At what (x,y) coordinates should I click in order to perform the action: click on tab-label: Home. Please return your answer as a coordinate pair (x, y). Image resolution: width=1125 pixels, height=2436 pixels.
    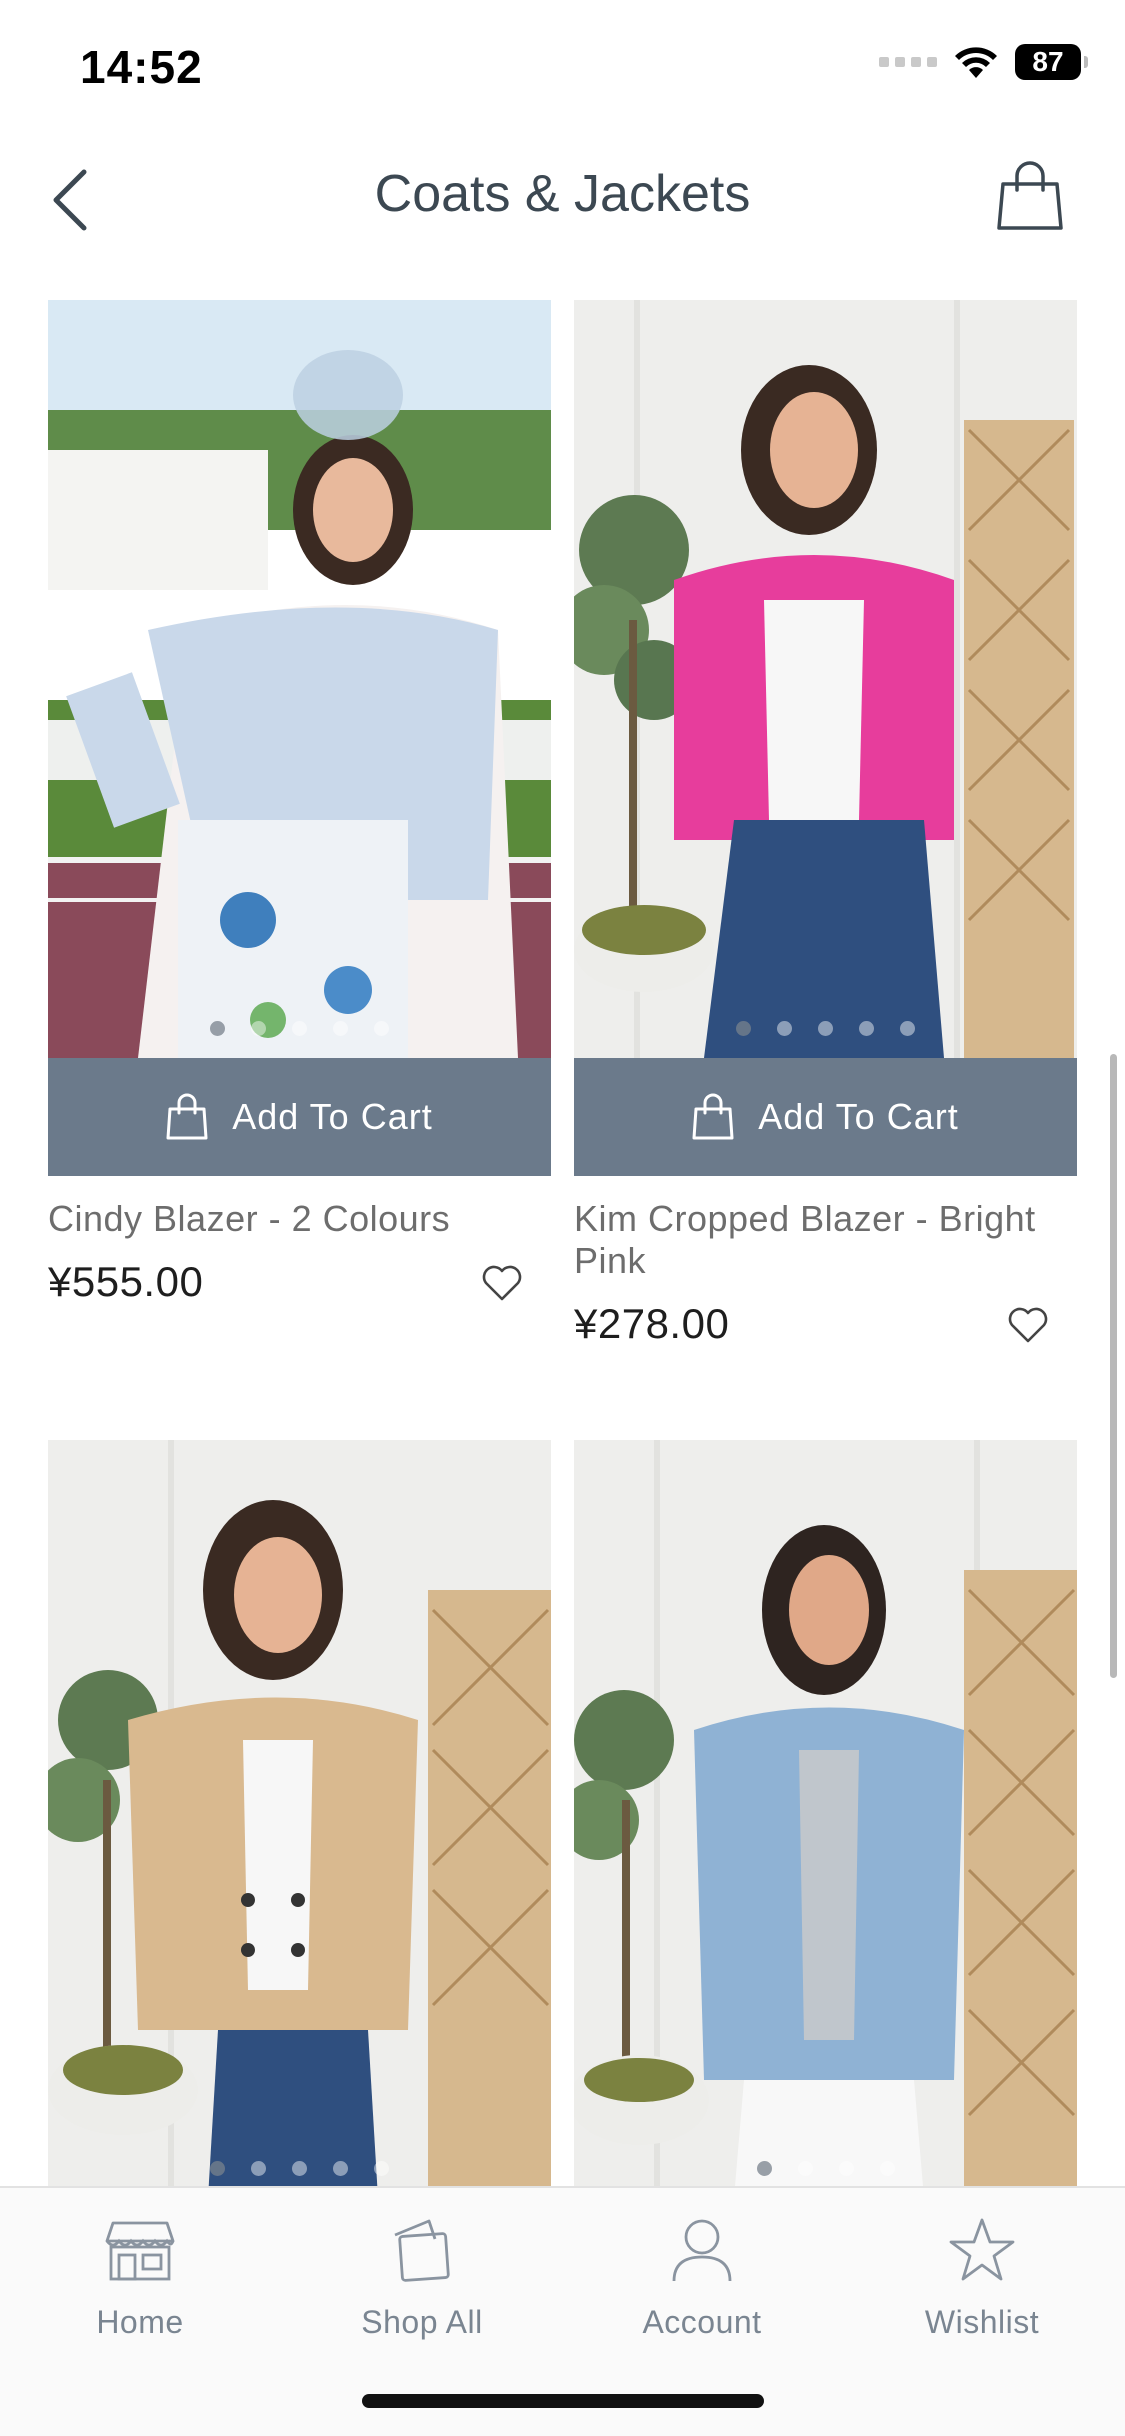
    Looking at the image, I should click on (140, 2322).